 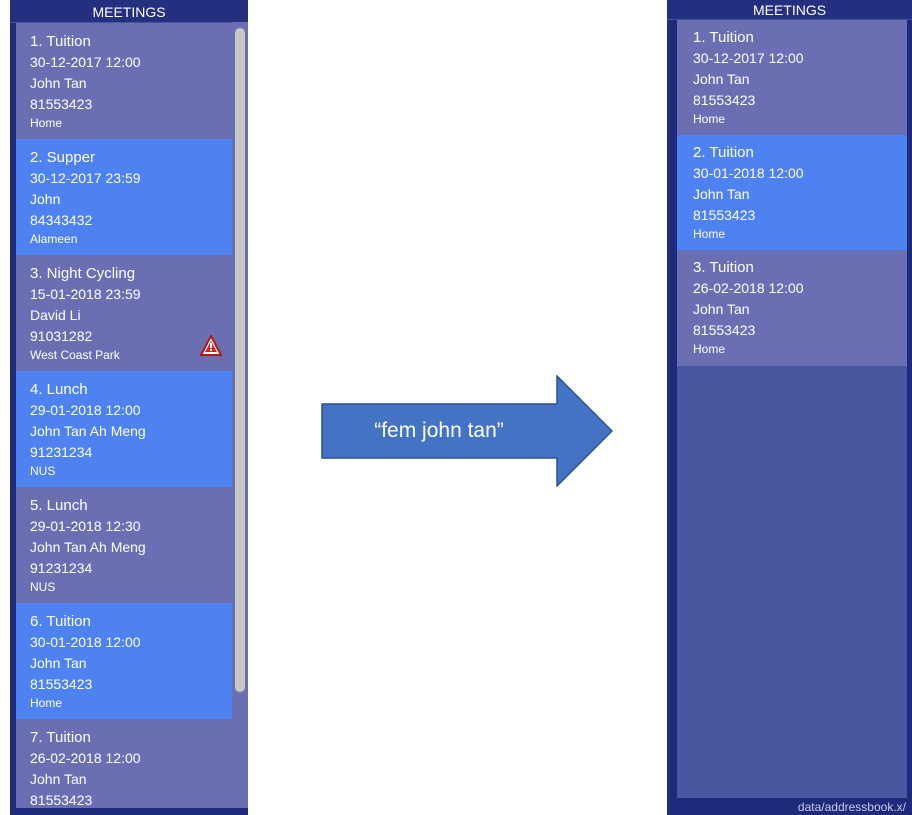 What do you see at coordinates (723, 152) in the screenshot?
I see `meeting-title: 2. Tuition` at bounding box center [723, 152].